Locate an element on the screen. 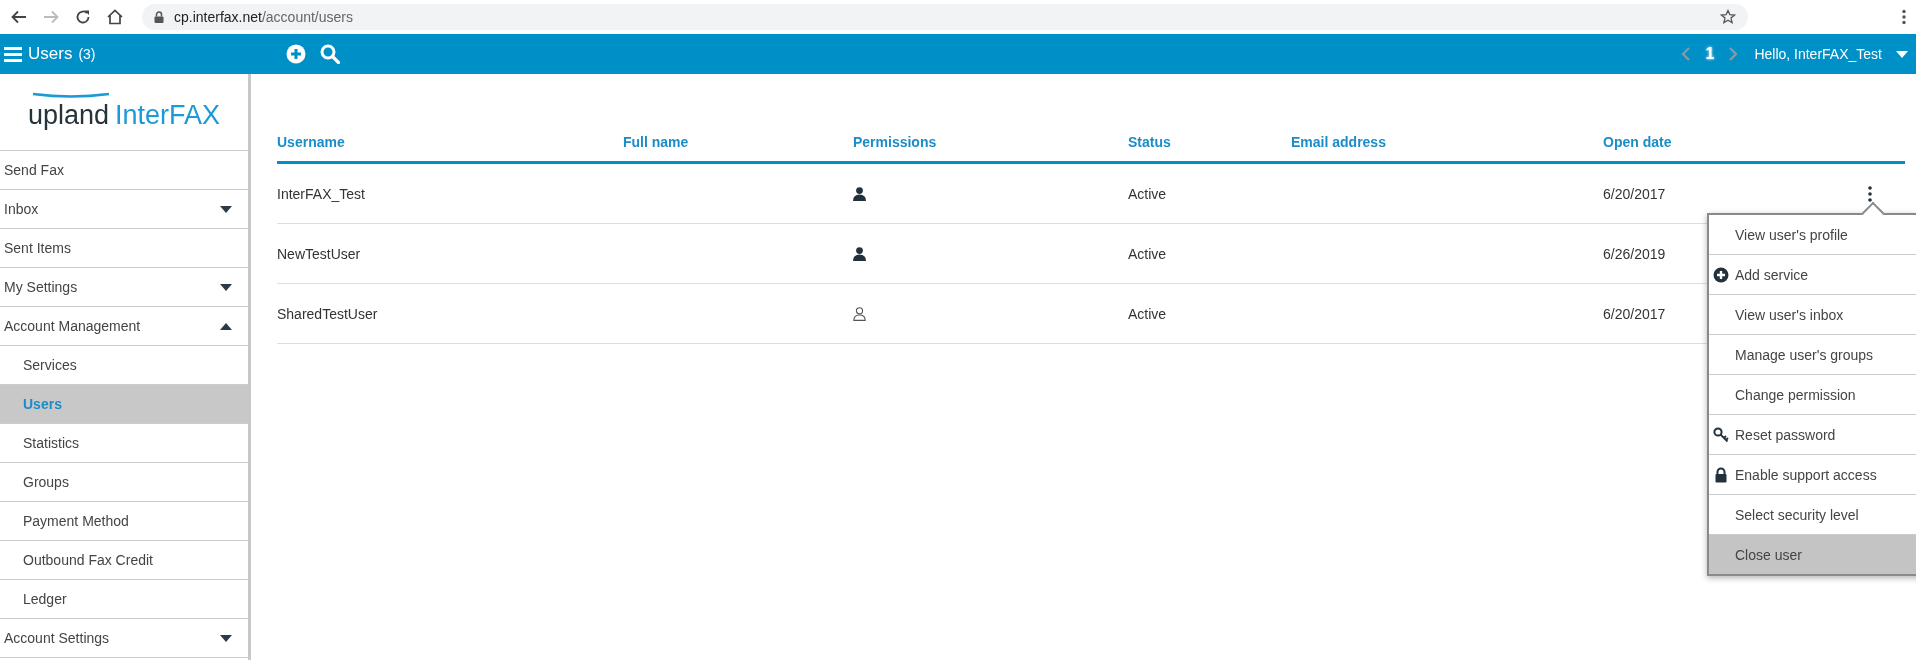 The width and height of the screenshot is (1916, 660). home-icon is located at coordinates (115, 17).